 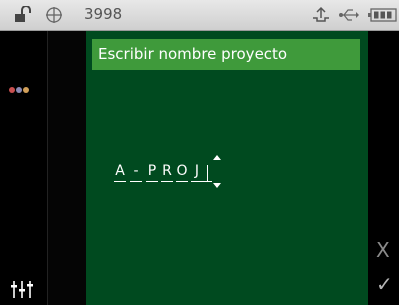 What do you see at coordinates (384, 284) in the screenshot?
I see `confirm-button: ✓` at bounding box center [384, 284].